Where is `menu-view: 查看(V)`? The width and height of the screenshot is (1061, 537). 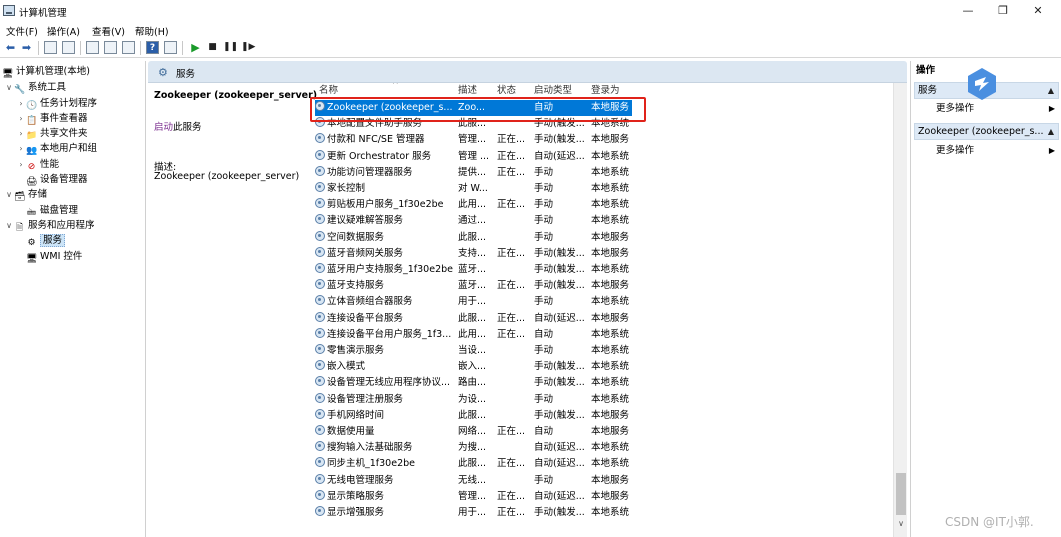 menu-view: 查看(V) is located at coordinates (108, 31).